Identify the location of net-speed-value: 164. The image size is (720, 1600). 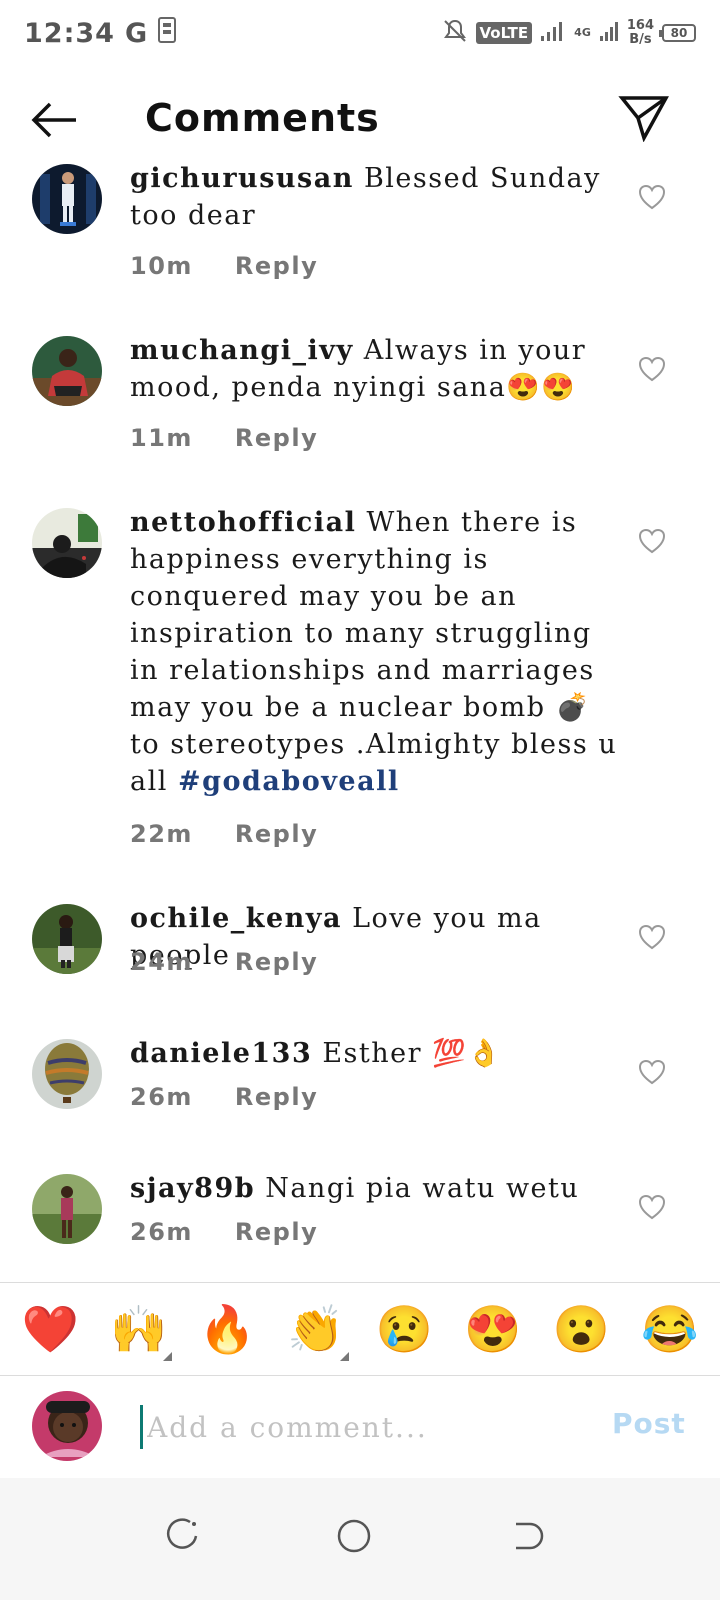
(640, 25).